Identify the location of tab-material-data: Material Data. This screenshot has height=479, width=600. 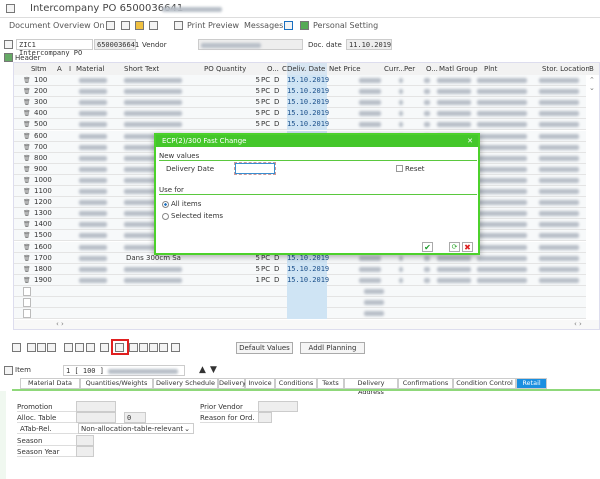
(50, 383).